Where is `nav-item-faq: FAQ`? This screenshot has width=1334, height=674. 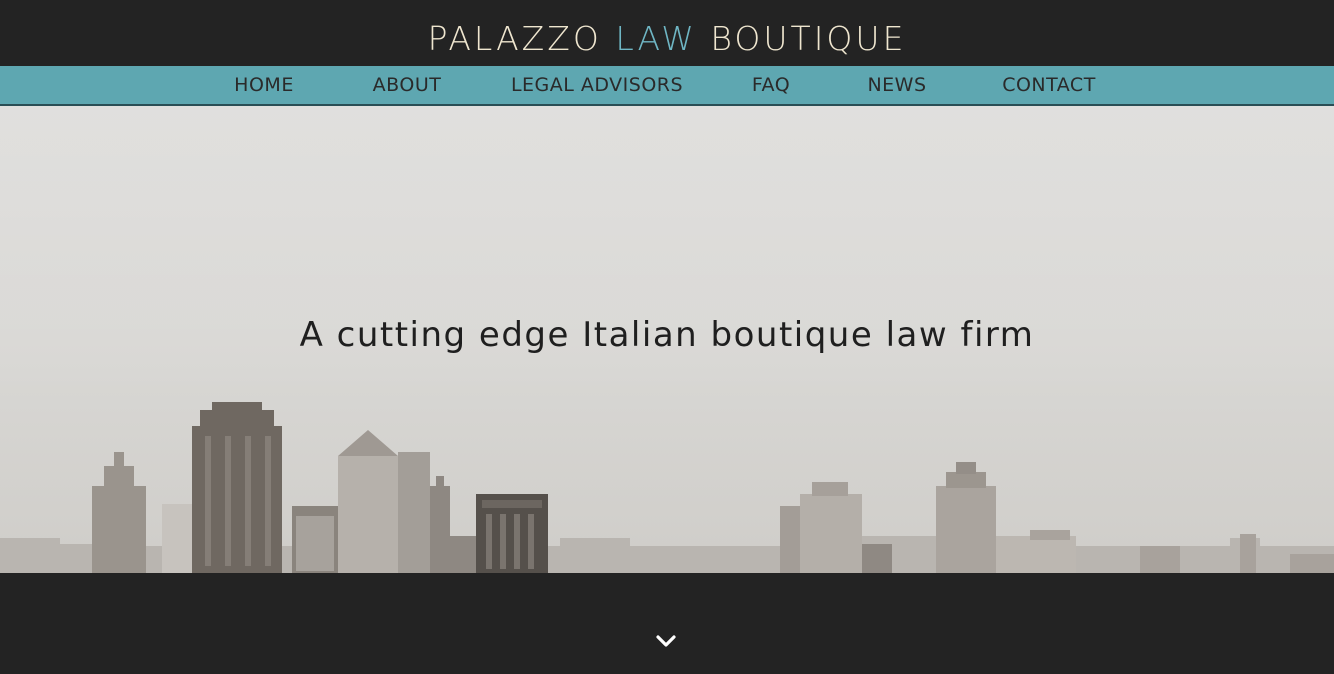 nav-item-faq: FAQ is located at coordinates (771, 85).